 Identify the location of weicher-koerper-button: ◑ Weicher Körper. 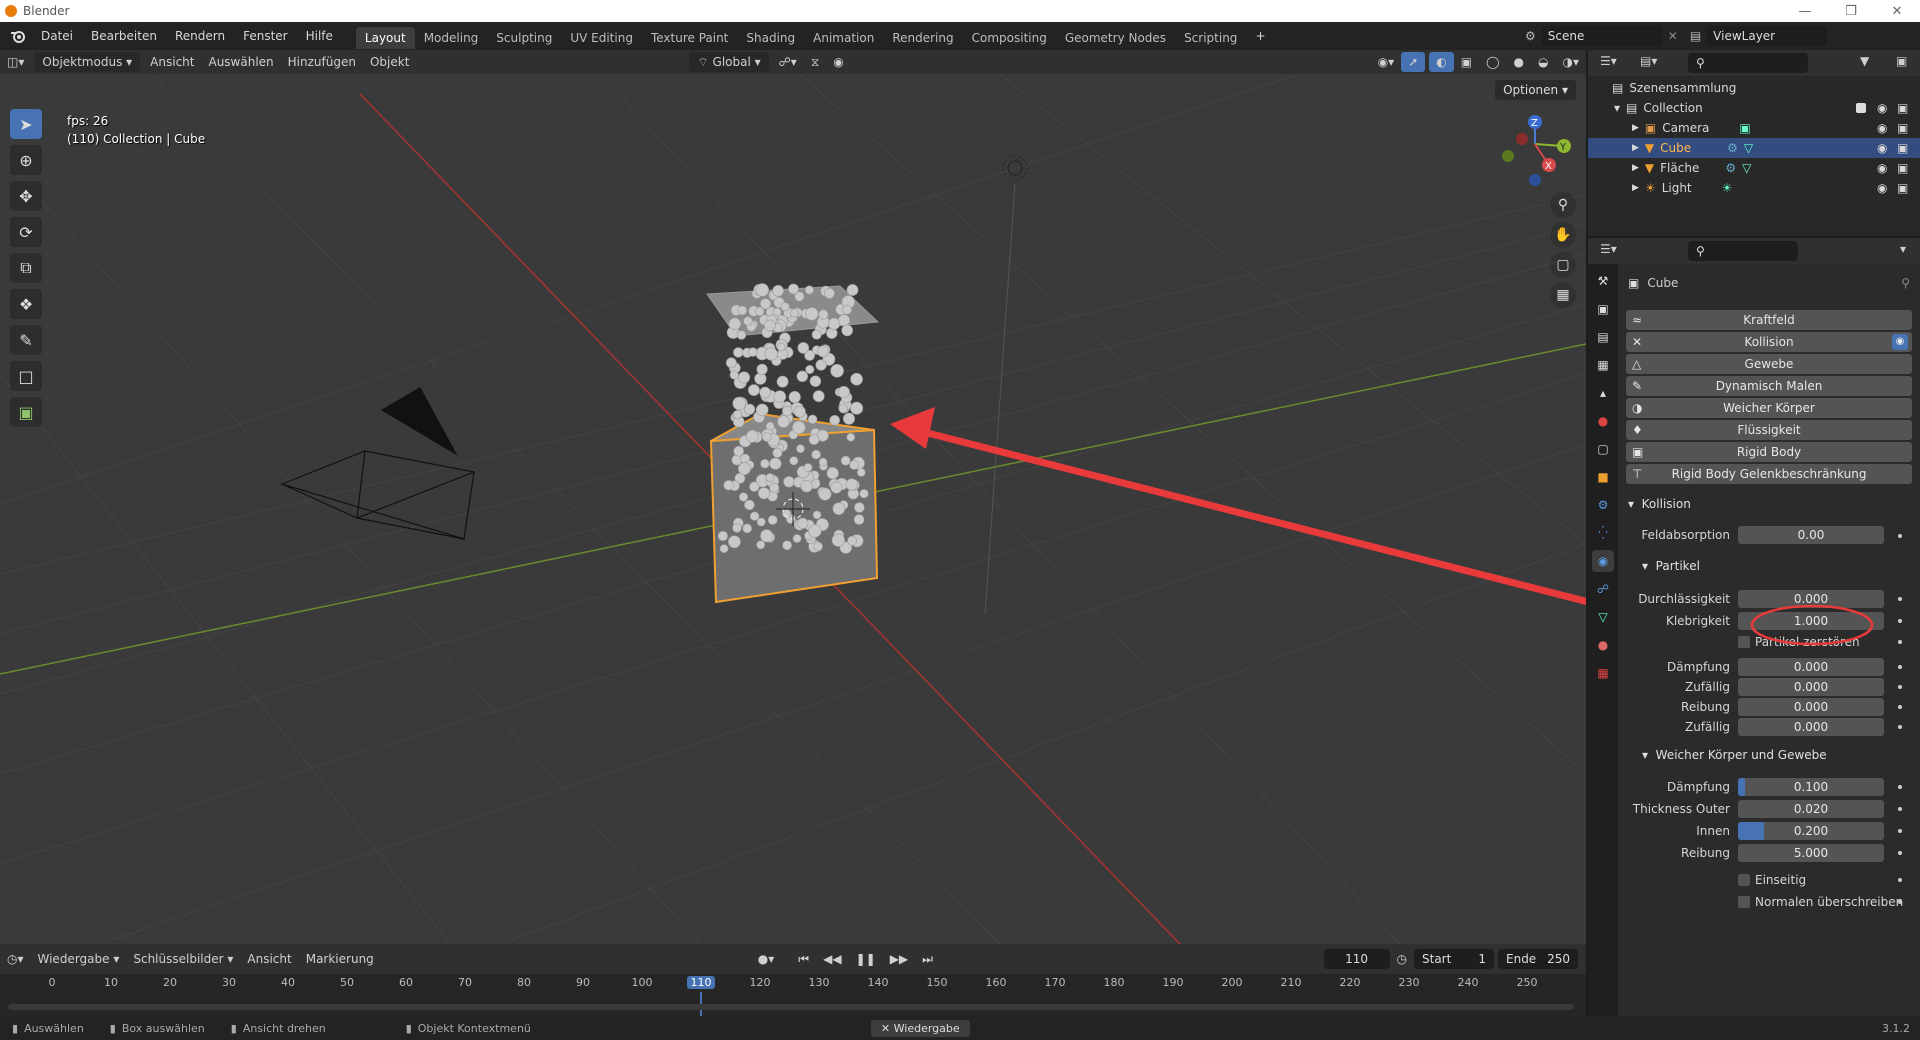
(1769, 408).